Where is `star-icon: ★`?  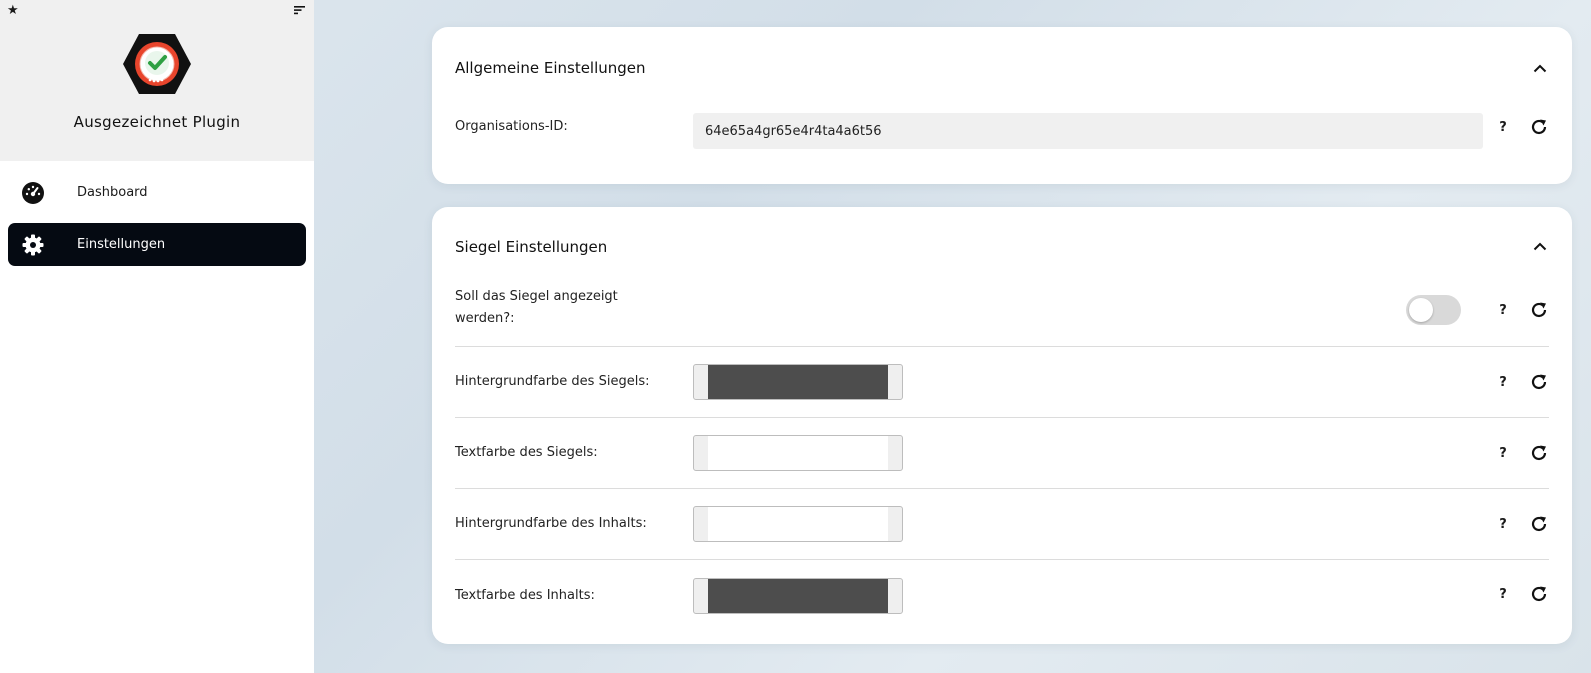 star-icon: ★ is located at coordinates (13, 11).